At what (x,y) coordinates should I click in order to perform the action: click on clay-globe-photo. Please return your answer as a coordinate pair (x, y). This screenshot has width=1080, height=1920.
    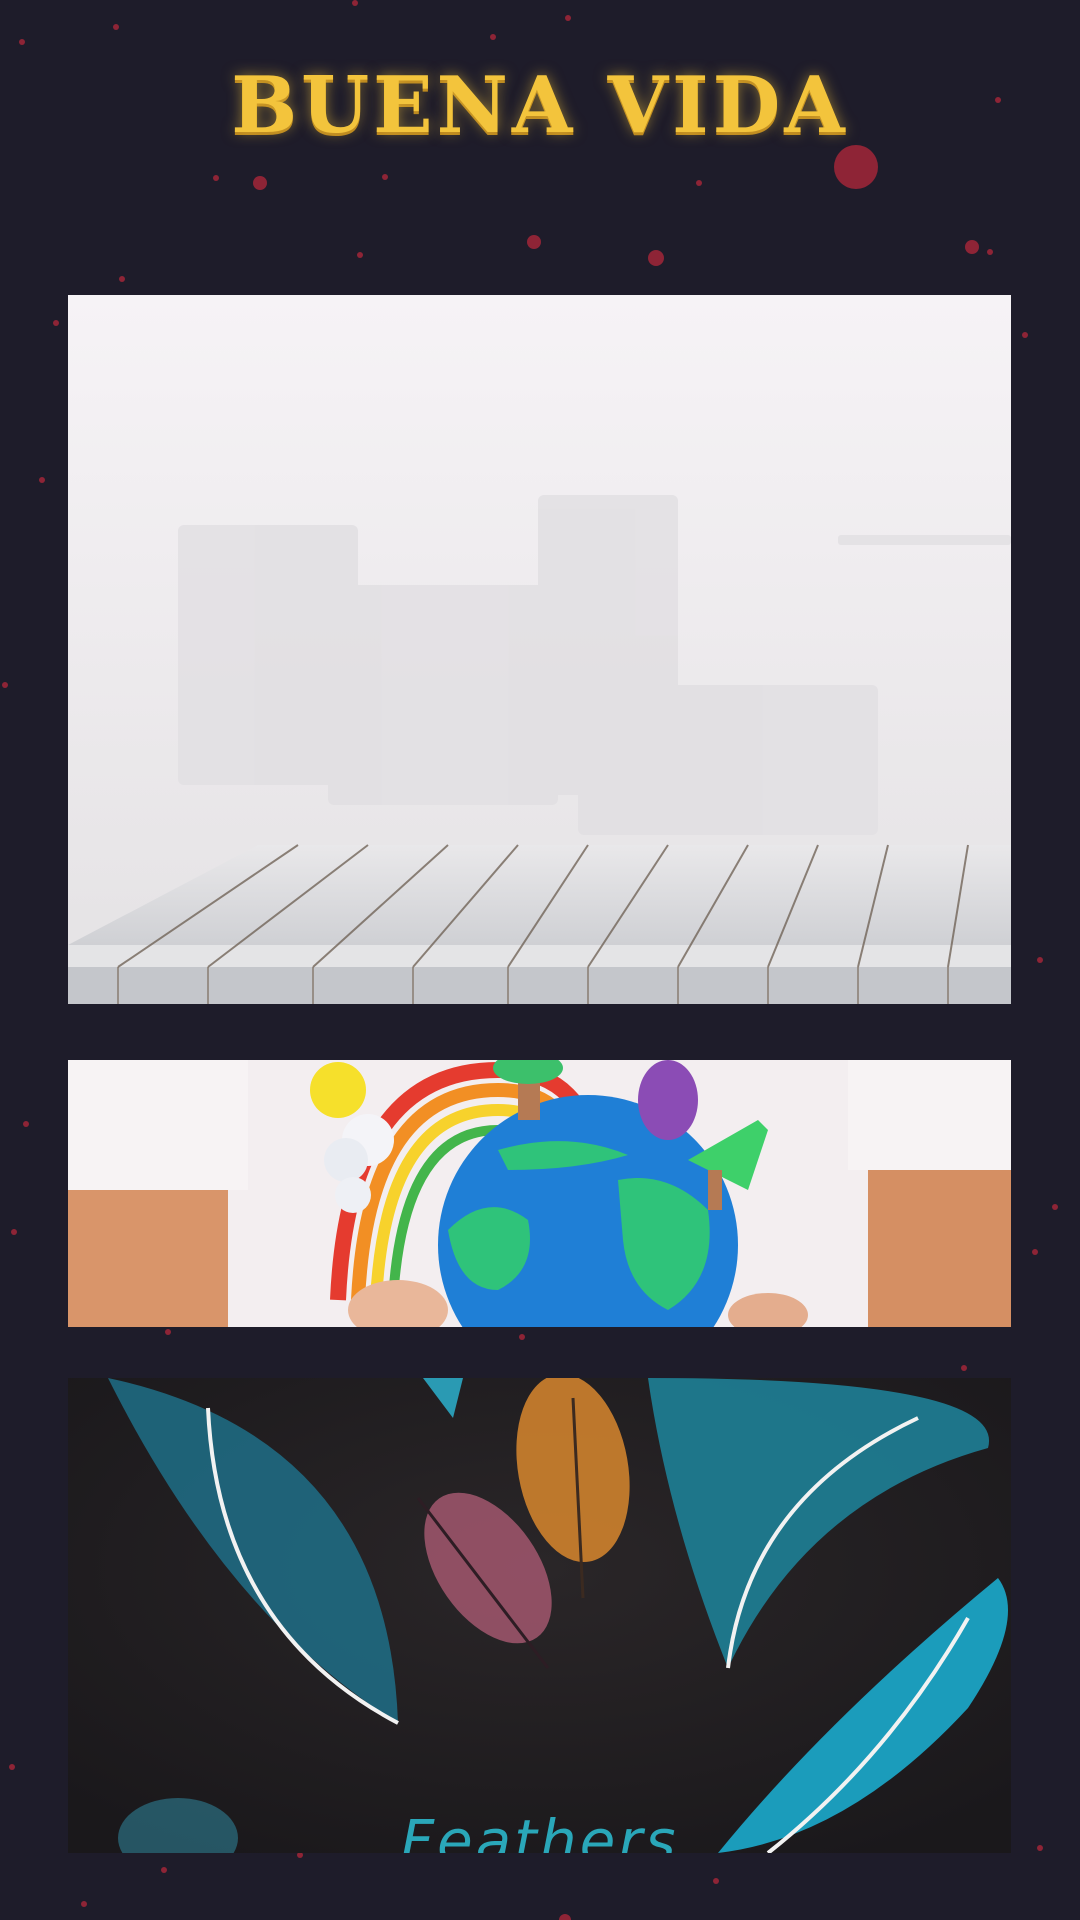
    Looking at the image, I should click on (539, 1193).